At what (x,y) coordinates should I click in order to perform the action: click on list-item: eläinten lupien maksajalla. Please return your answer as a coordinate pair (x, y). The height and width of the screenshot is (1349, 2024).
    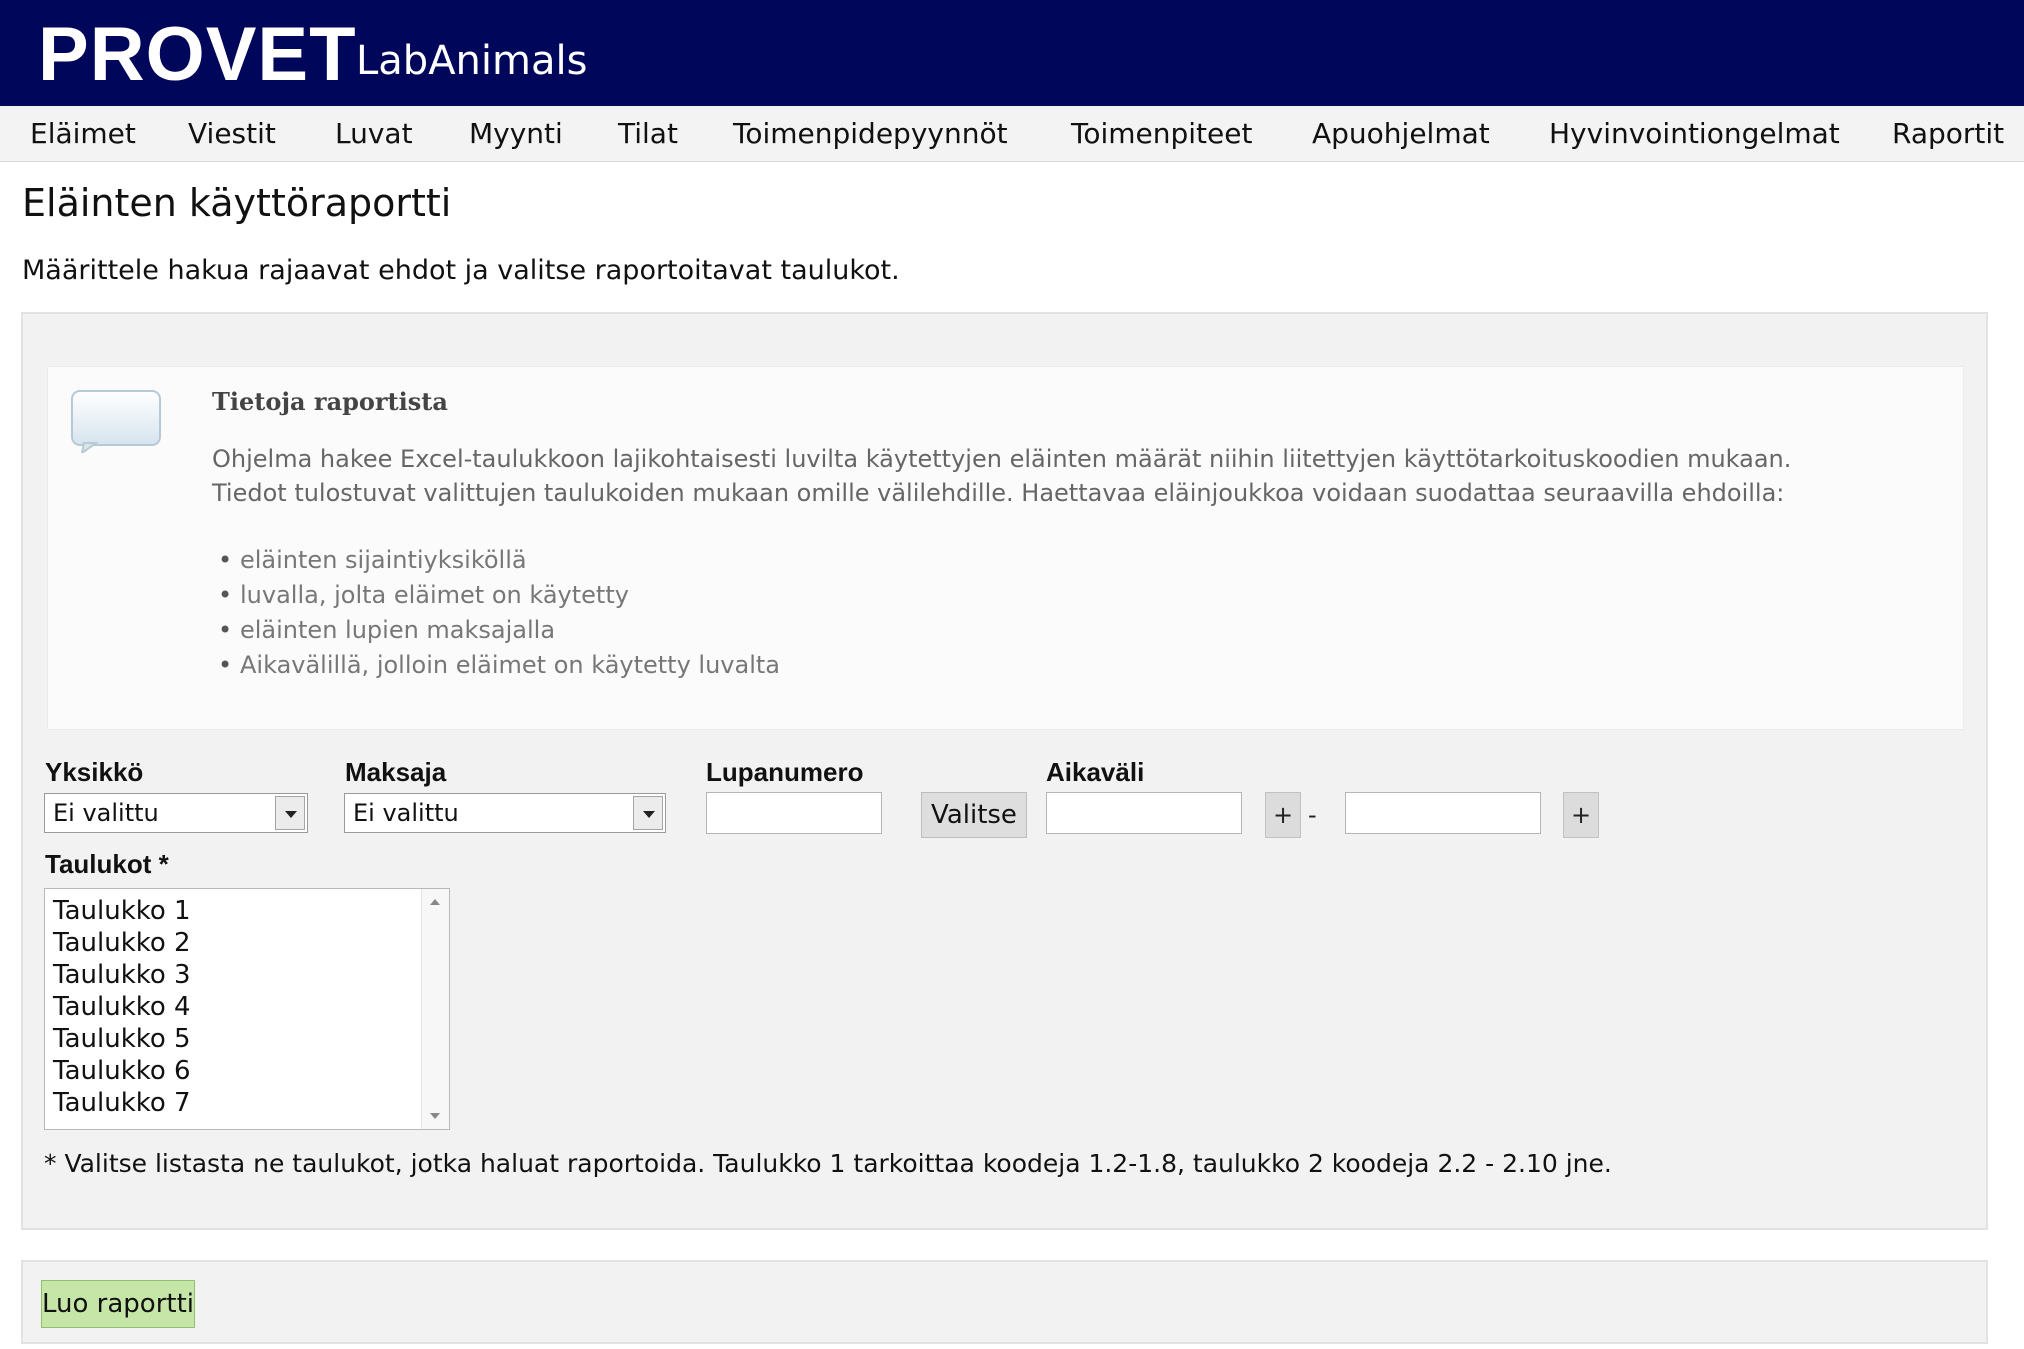
    Looking at the image, I should click on (496, 630).